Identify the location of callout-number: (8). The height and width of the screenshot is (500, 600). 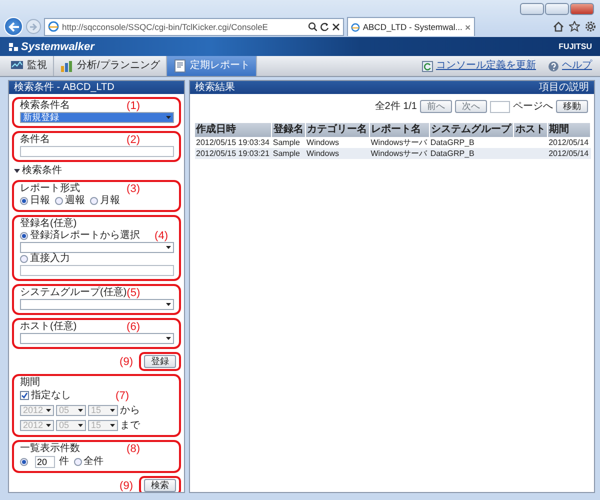
(133, 449).